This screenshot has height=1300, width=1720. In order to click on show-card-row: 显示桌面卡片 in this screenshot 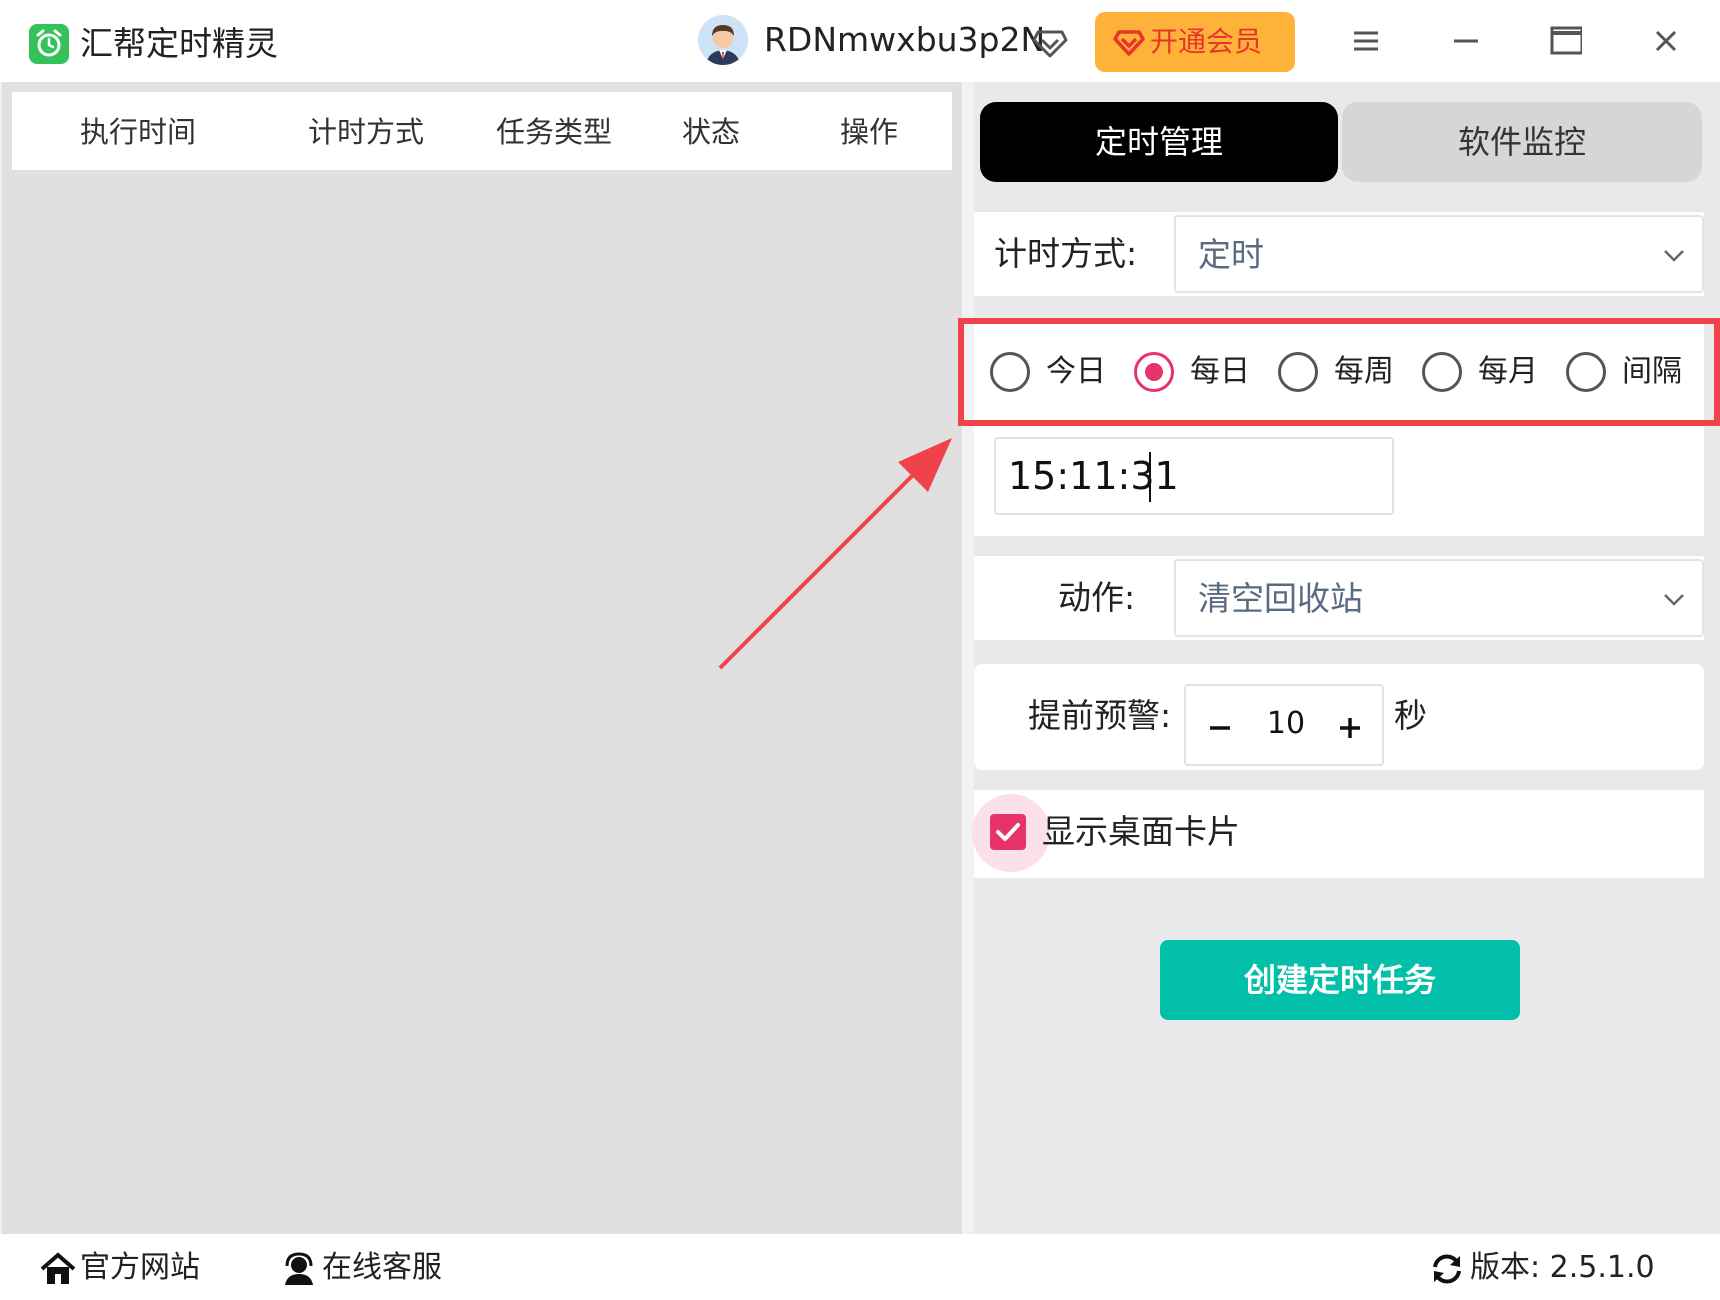, I will do `click(1338, 834)`.